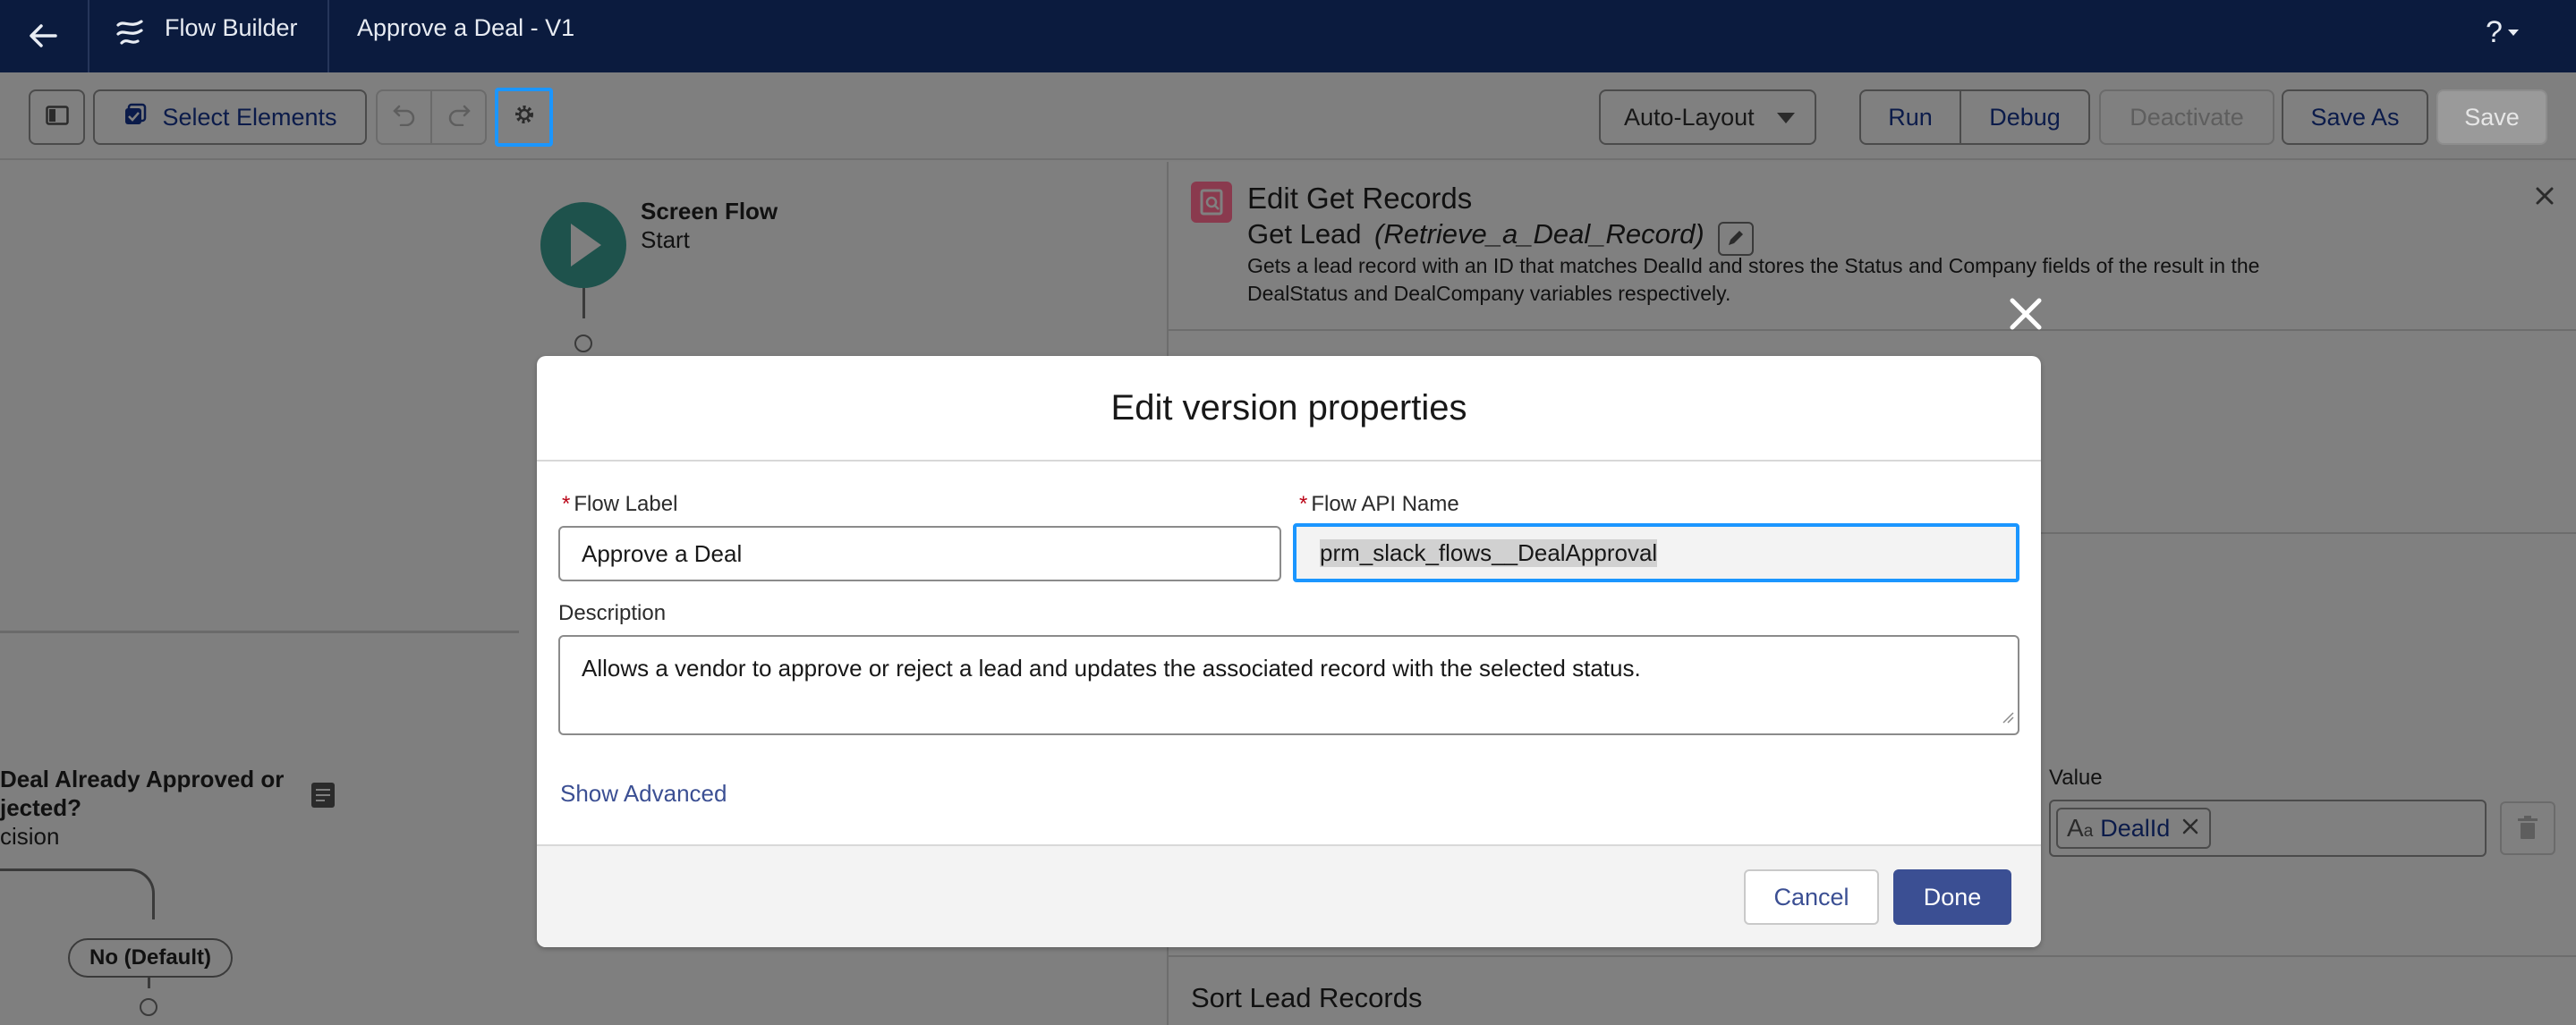 The image size is (2576, 1025). I want to click on flow-label-label: * Flow Label, so click(620, 504).